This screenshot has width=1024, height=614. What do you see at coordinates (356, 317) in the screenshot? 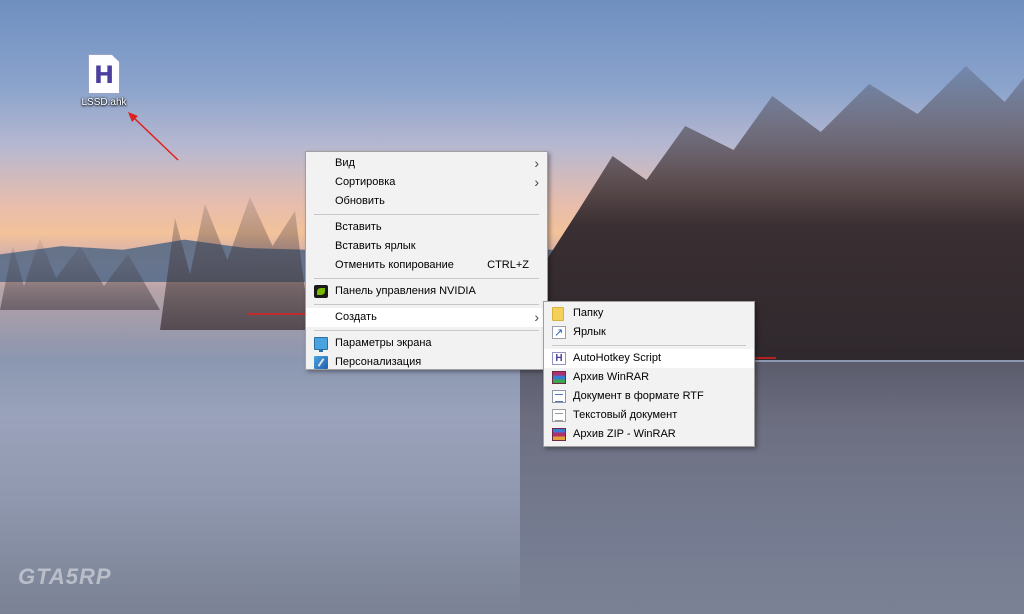
I see `menu-item-label: Создать` at bounding box center [356, 317].